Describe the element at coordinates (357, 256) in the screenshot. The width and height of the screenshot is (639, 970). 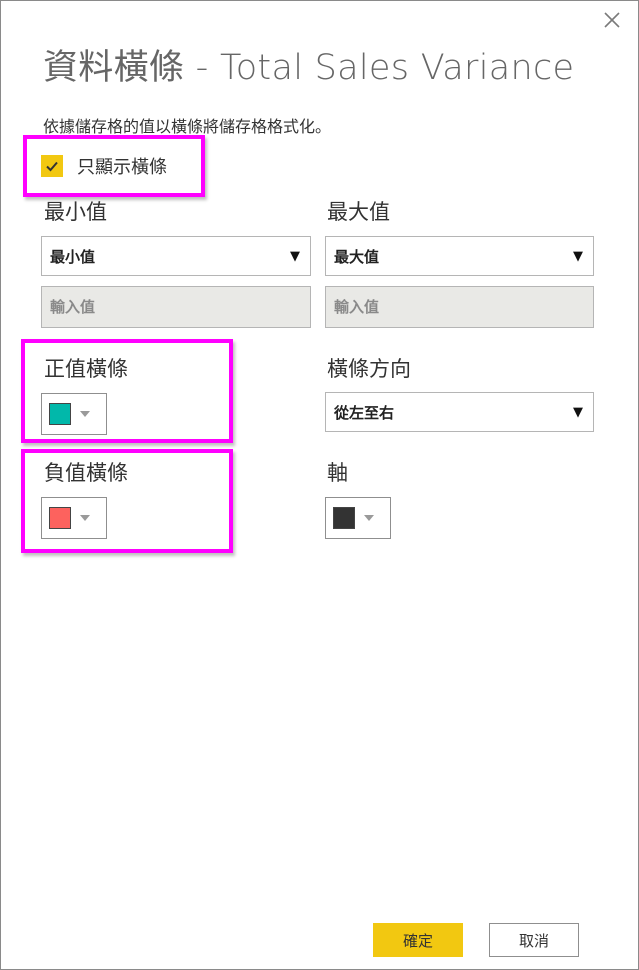
I see `maximum-type-value: 最大值` at that location.